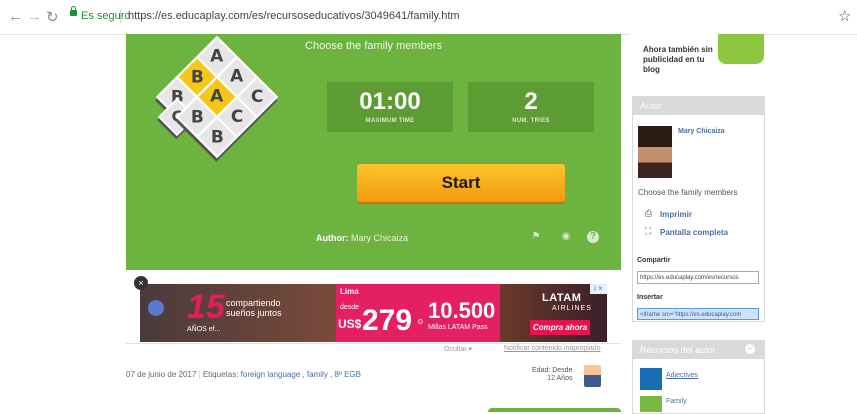 This screenshot has width=857, height=414. I want to click on publish-date: 07 de junio de 2017, so click(161, 374).